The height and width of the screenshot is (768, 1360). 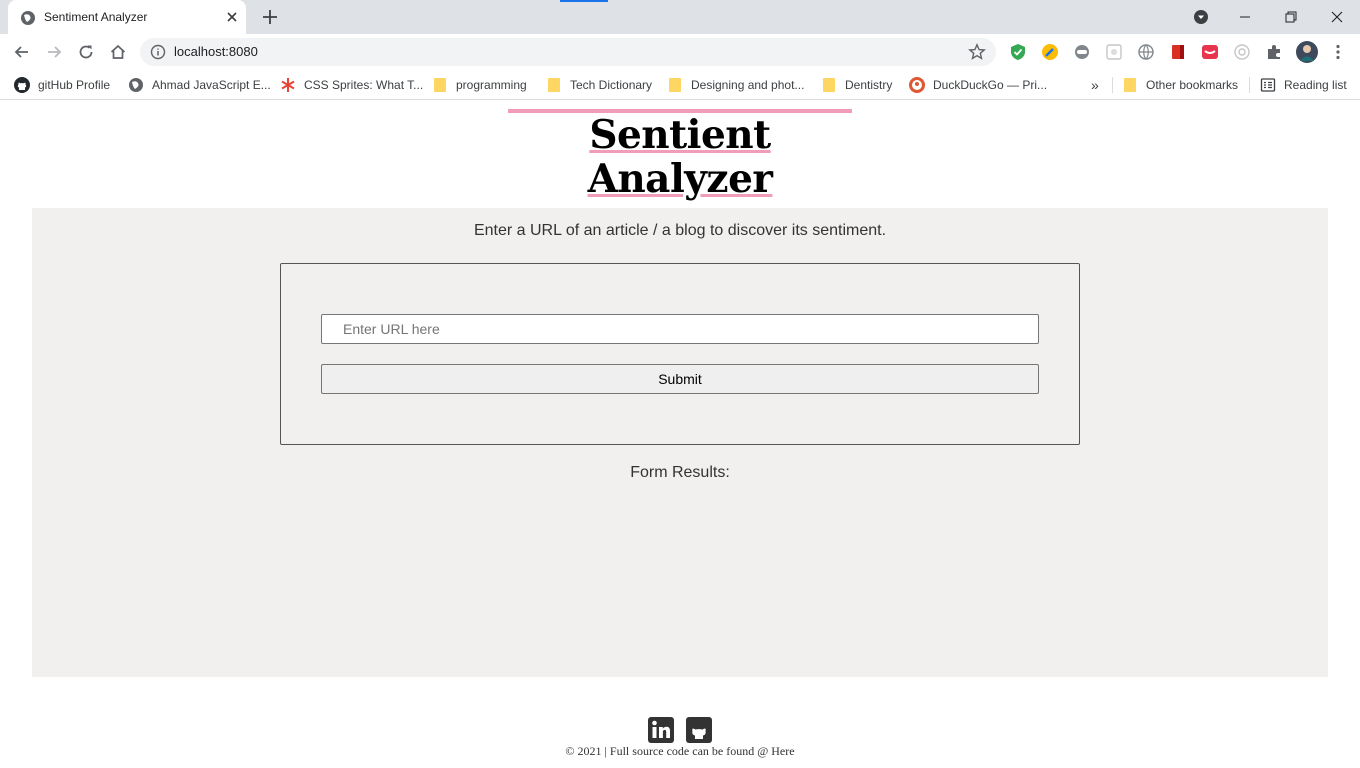 I want to click on url-form: Submit, so click(x=680, y=354).